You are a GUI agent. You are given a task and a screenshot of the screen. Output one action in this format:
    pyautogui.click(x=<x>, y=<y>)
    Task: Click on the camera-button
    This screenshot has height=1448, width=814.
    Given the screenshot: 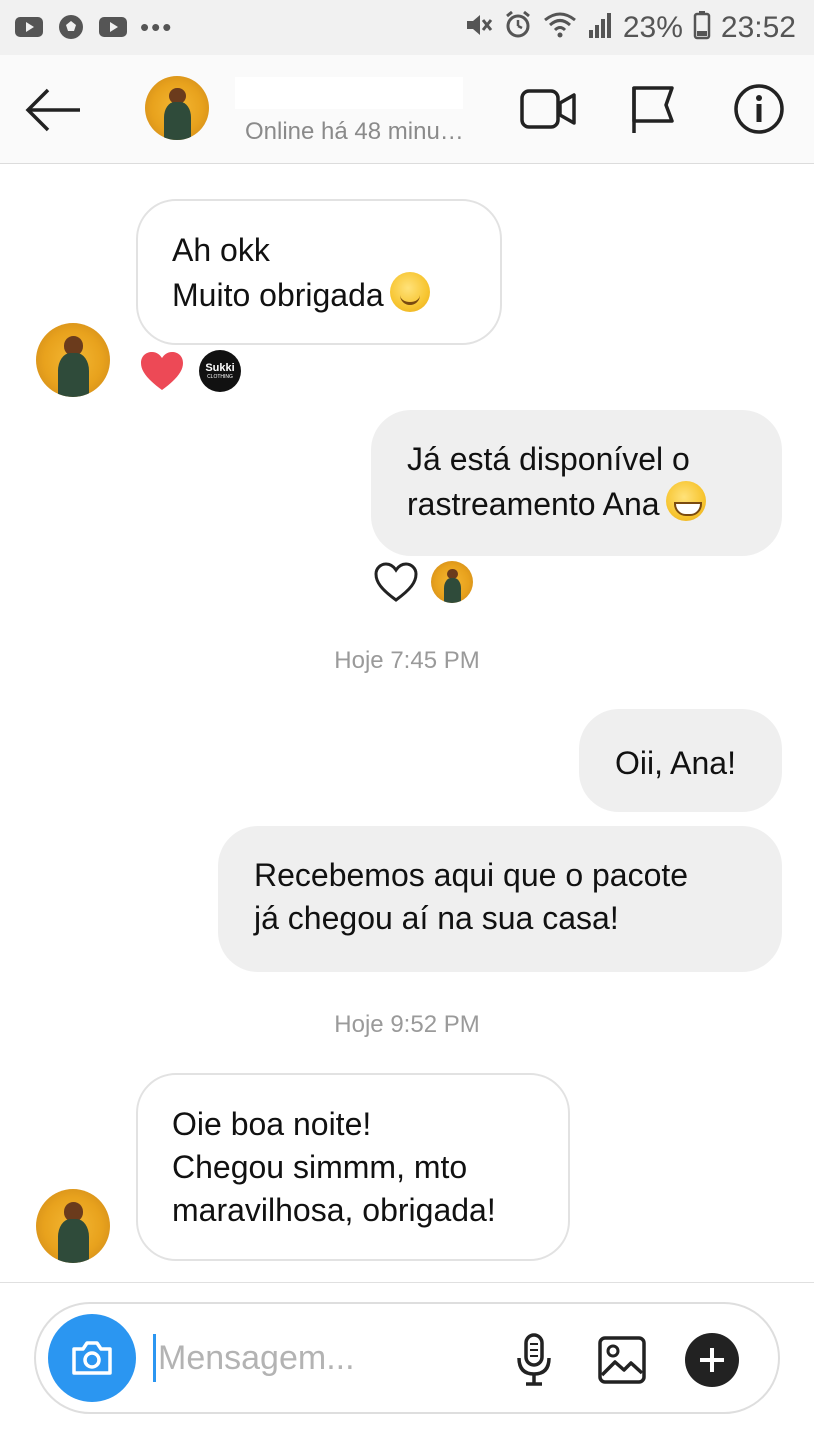 What is the action you would take?
    pyautogui.click(x=92, y=1358)
    